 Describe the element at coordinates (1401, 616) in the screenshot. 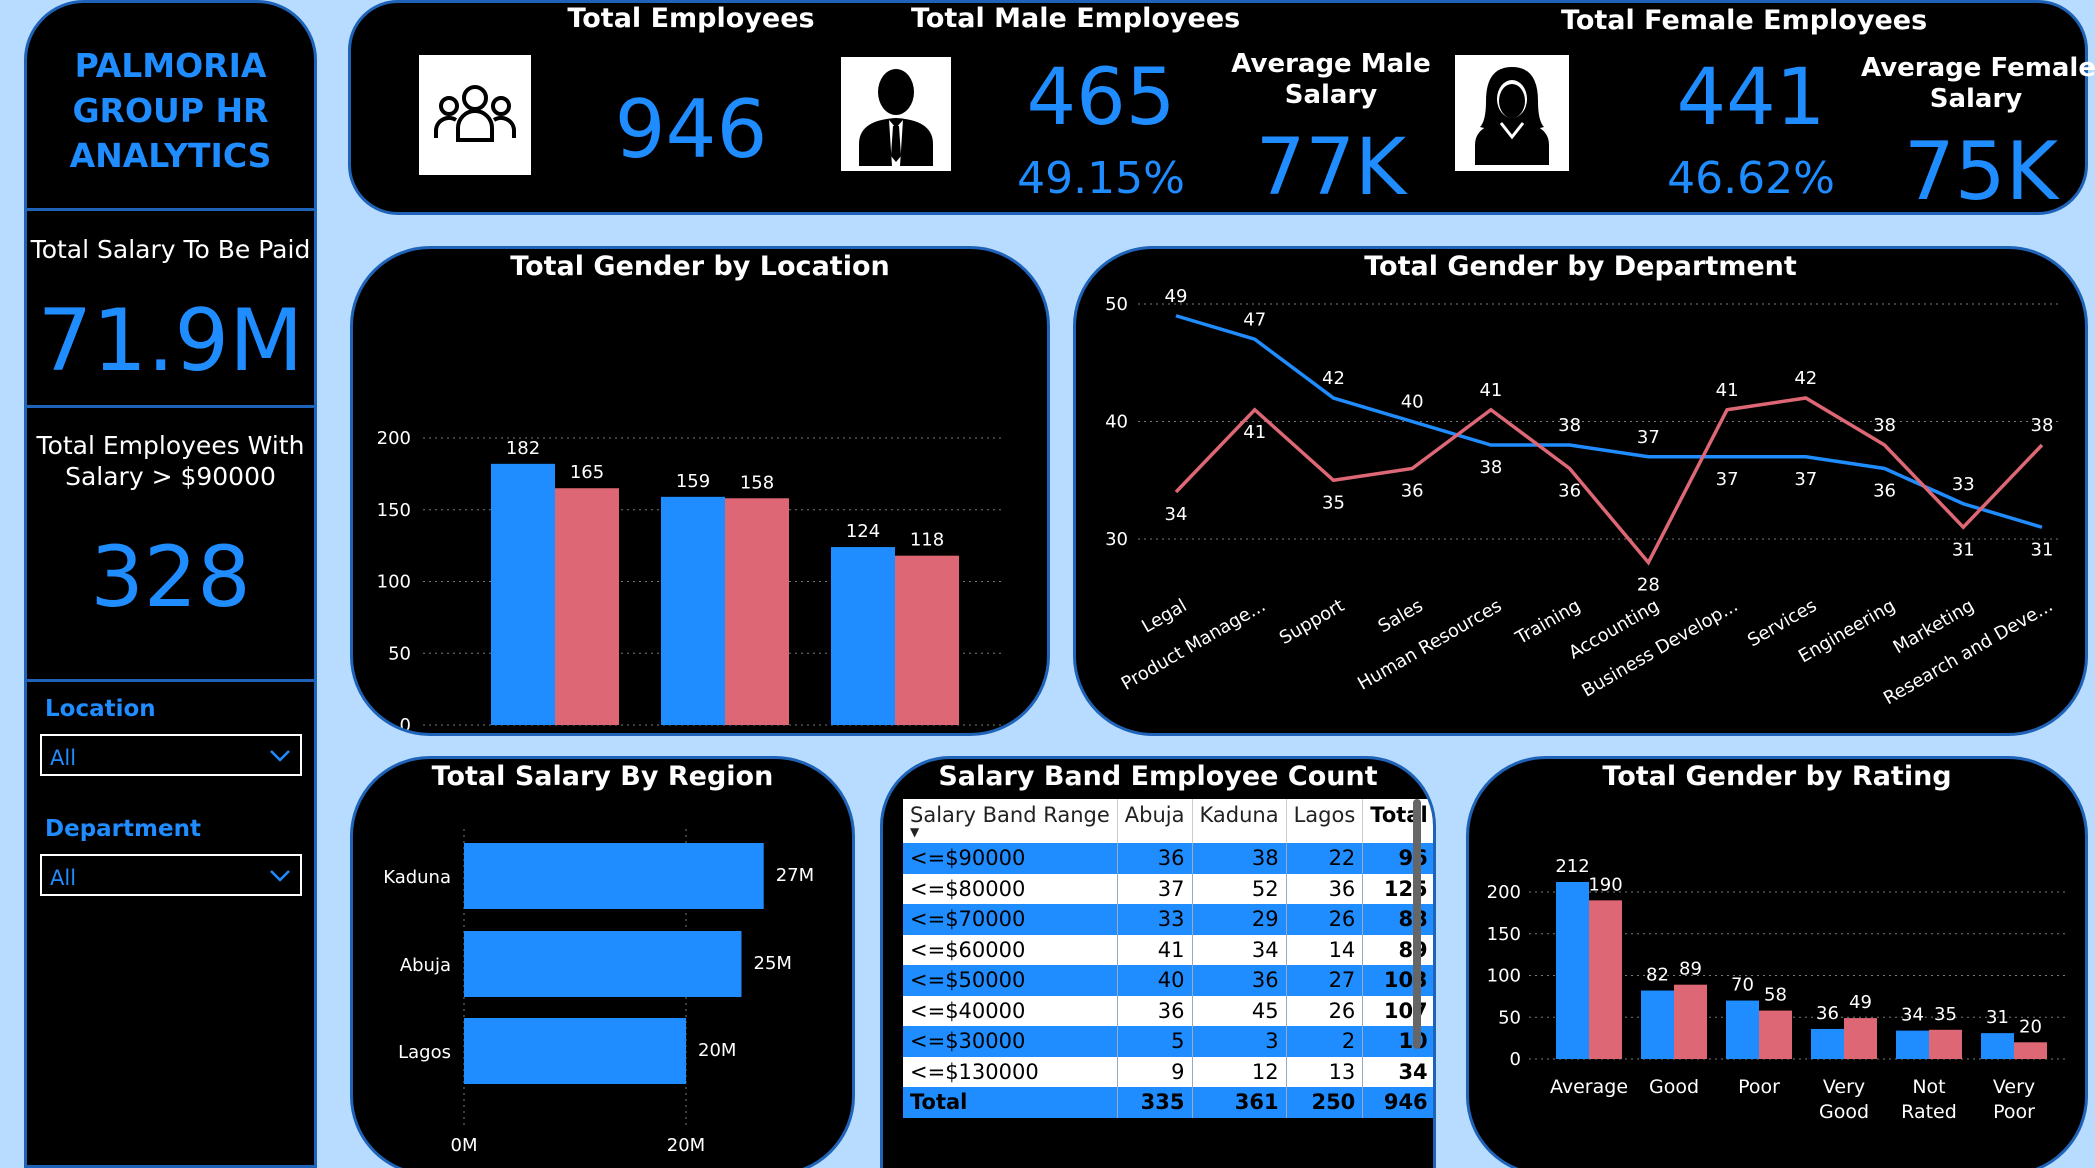

I see `x-tick-label: Sales` at that location.